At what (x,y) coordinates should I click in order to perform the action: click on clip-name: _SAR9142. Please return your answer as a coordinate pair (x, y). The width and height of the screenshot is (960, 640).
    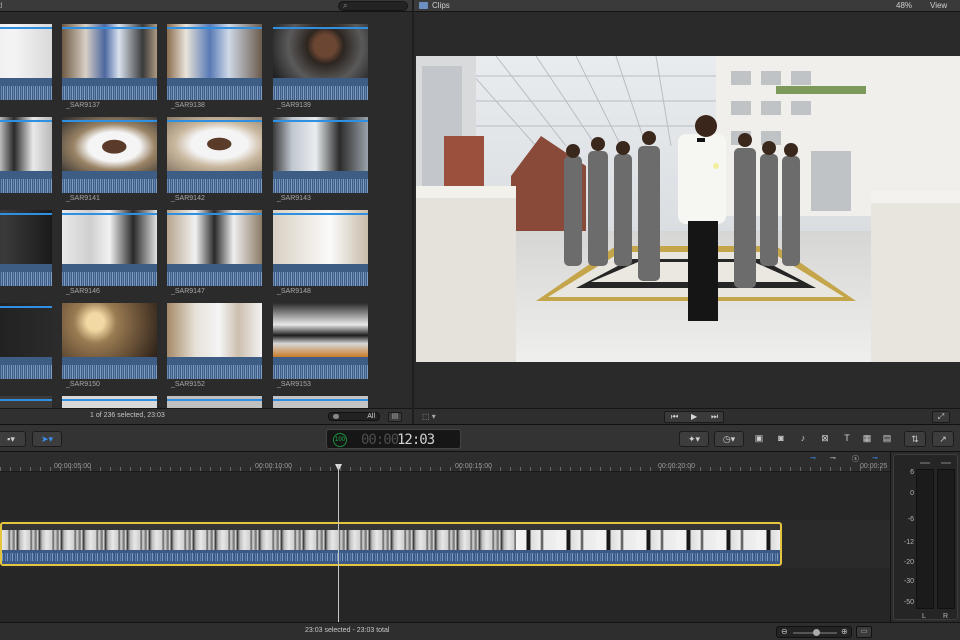
    Looking at the image, I should click on (188, 198).